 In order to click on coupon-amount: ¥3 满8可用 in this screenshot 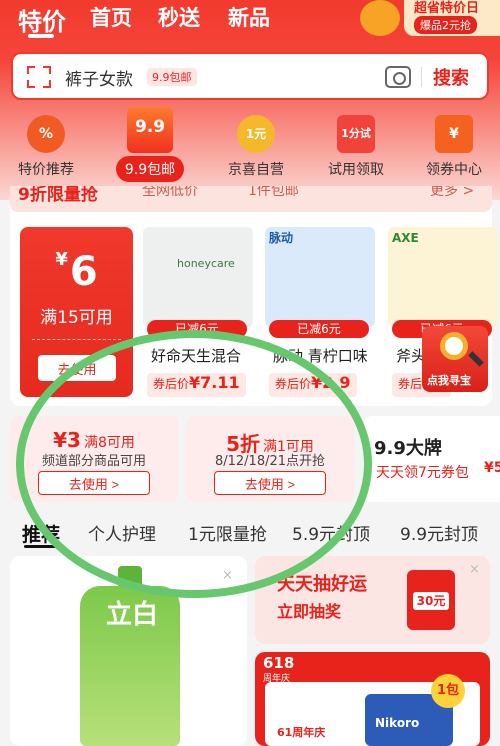, I will do `click(94, 440)`.